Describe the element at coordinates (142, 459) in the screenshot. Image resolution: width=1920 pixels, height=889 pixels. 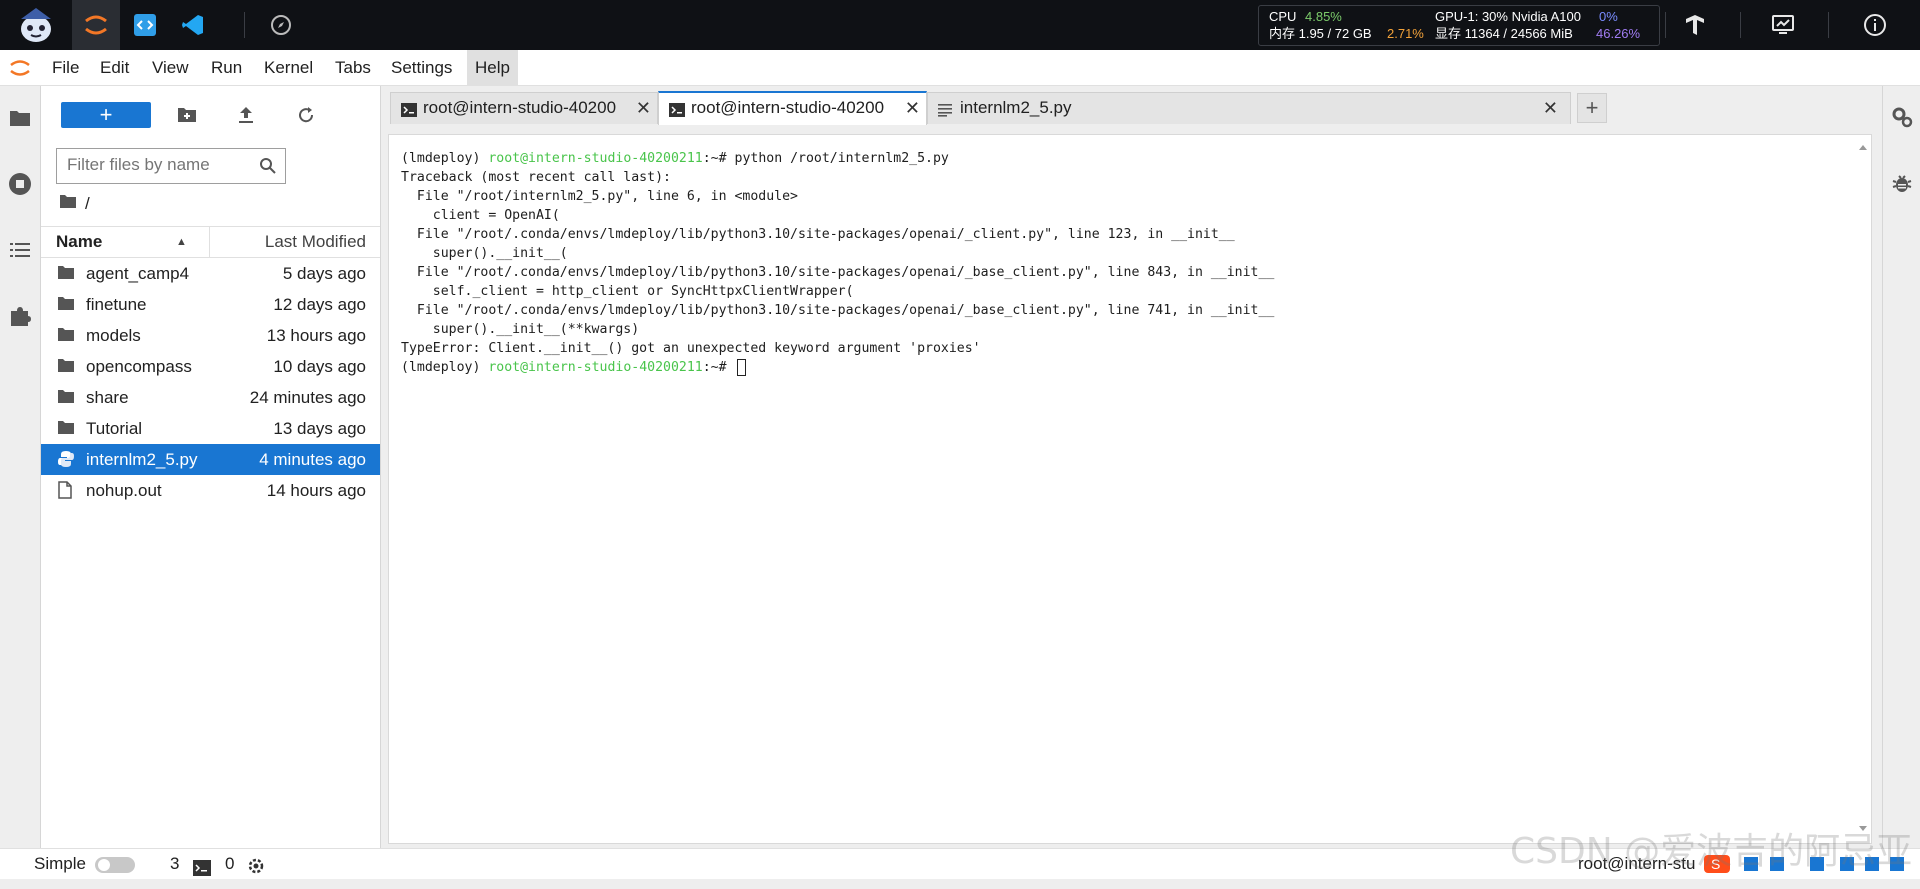
I see `file-name: internlm2_5.py` at that location.